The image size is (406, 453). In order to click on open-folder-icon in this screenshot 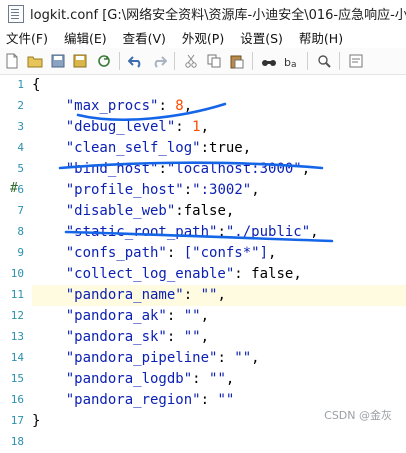, I will do `click(34, 61)`.